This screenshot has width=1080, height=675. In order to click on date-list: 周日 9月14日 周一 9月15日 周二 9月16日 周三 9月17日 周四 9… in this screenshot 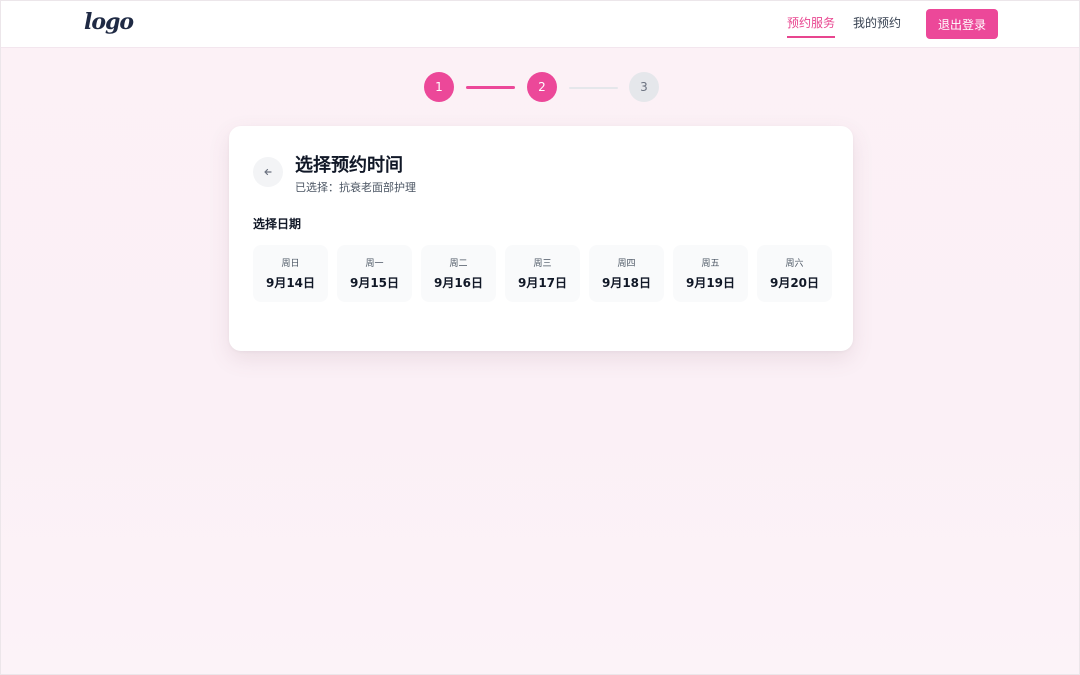, I will do `click(542, 273)`.